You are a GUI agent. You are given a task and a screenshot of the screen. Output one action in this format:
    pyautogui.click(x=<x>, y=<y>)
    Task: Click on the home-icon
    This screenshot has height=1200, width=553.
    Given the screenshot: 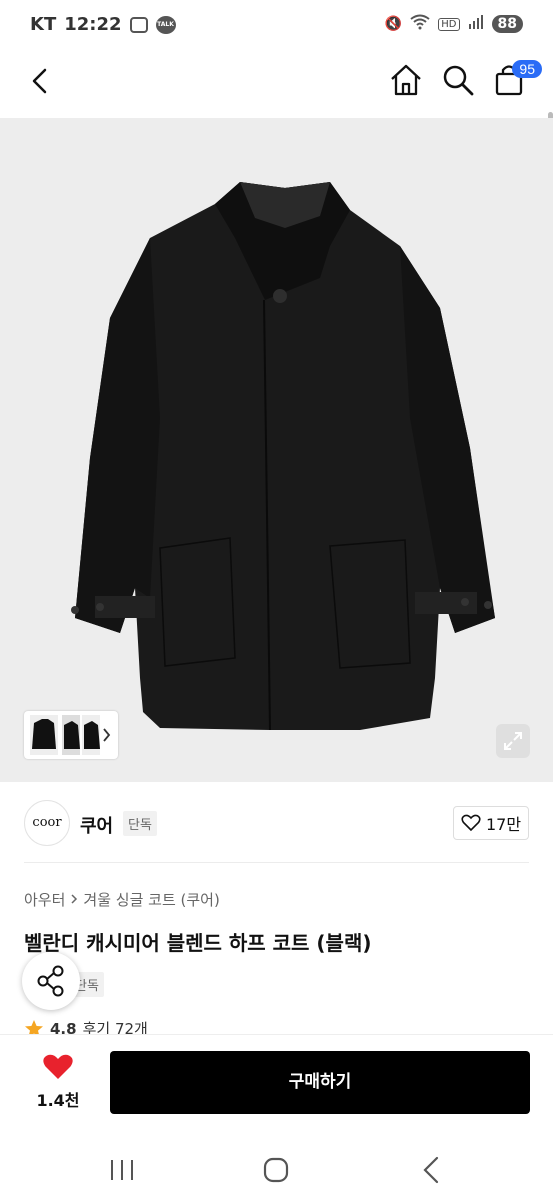 What is the action you would take?
    pyautogui.click(x=406, y=80)
    